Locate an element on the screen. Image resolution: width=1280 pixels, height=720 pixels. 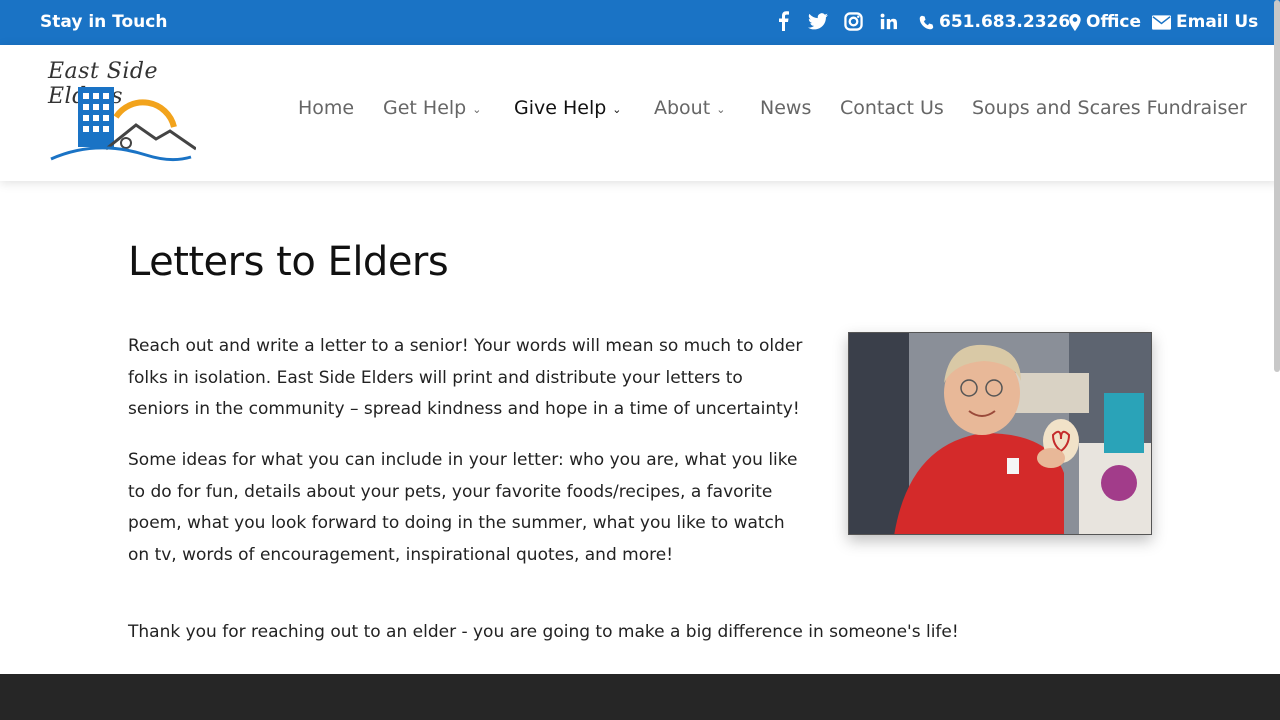
facebook-icon is located at coordinates (783, 21).